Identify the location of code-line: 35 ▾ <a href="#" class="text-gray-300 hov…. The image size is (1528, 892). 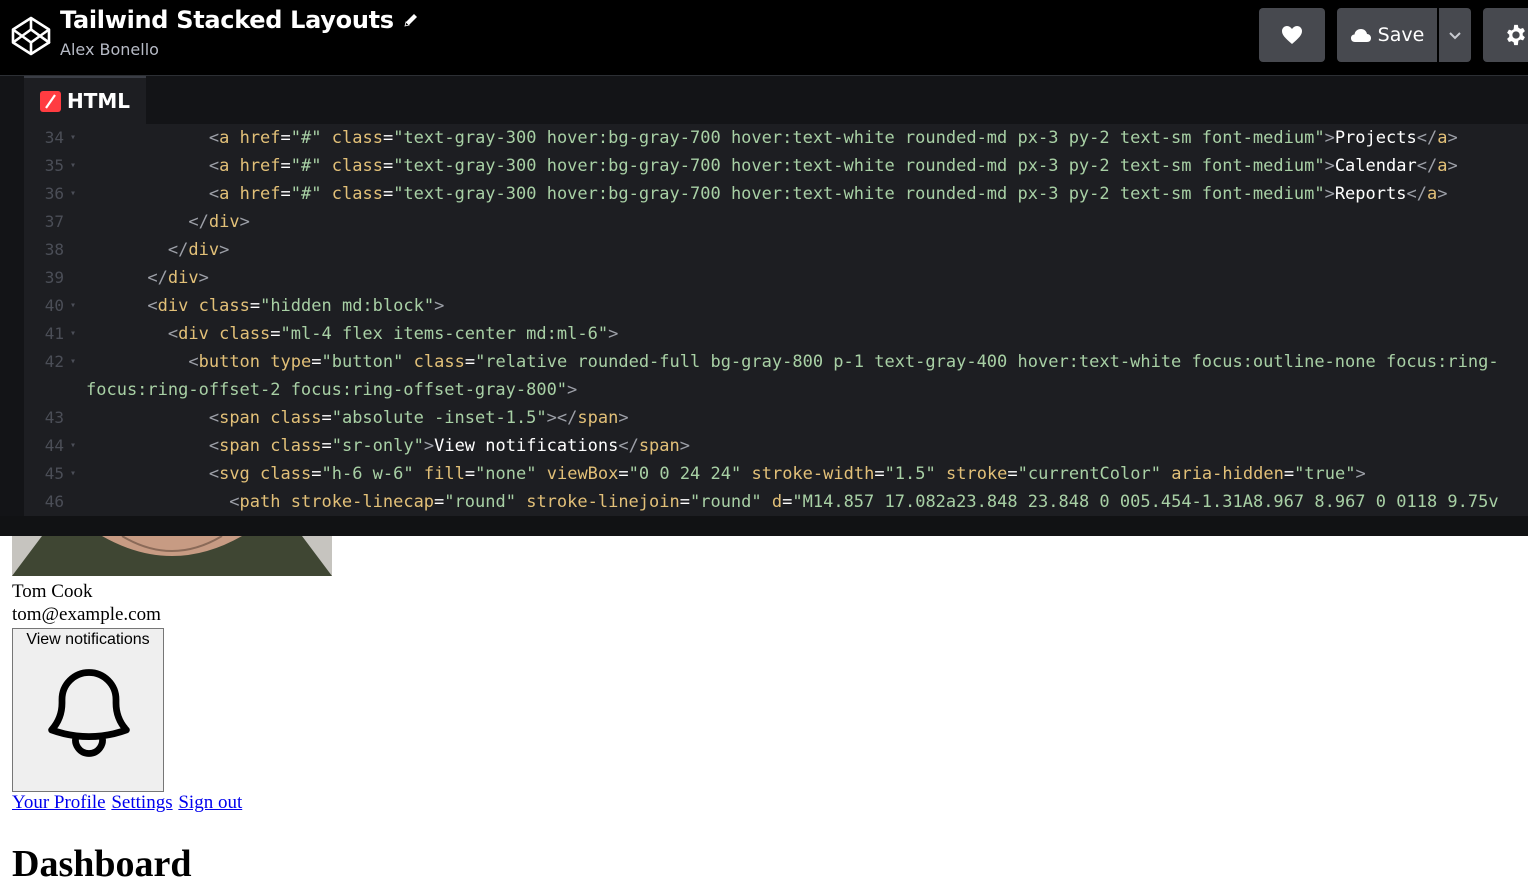
(776, 166).